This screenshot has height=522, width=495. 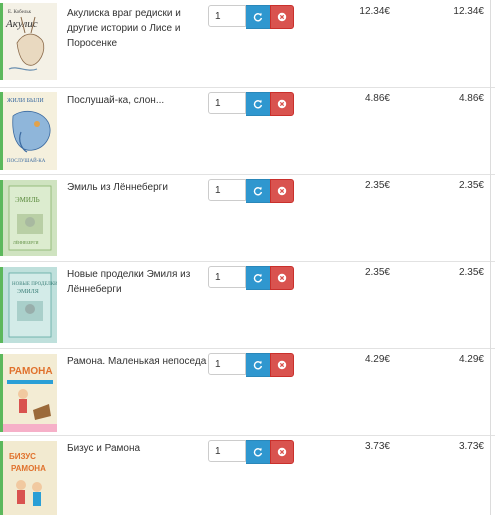 I want to click on book-cover: БИЗУС РАМОНА, so click(x=30, y=478).